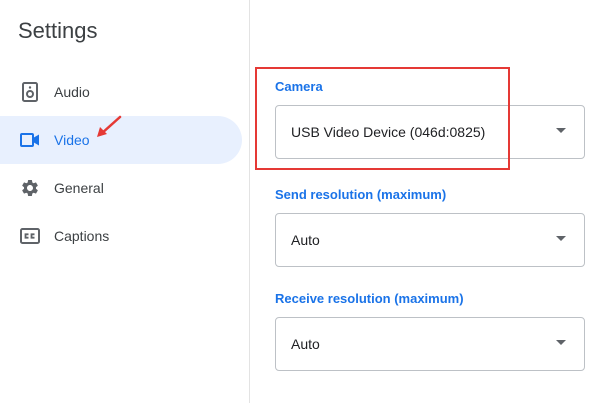 The image size is (616, 403). Describe the element at coordinates (430, 240) in the screenshot. I see `send-resolution-select: Auto` at that location.